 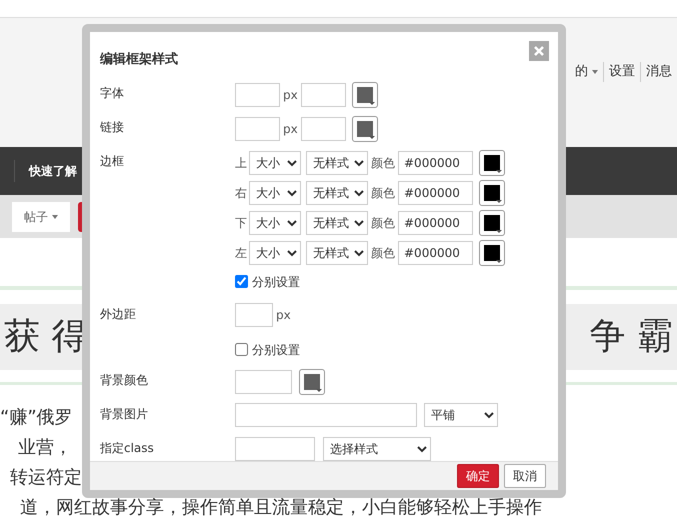 I want to click on cancel-button: 取消, so click(x=525, y=476).